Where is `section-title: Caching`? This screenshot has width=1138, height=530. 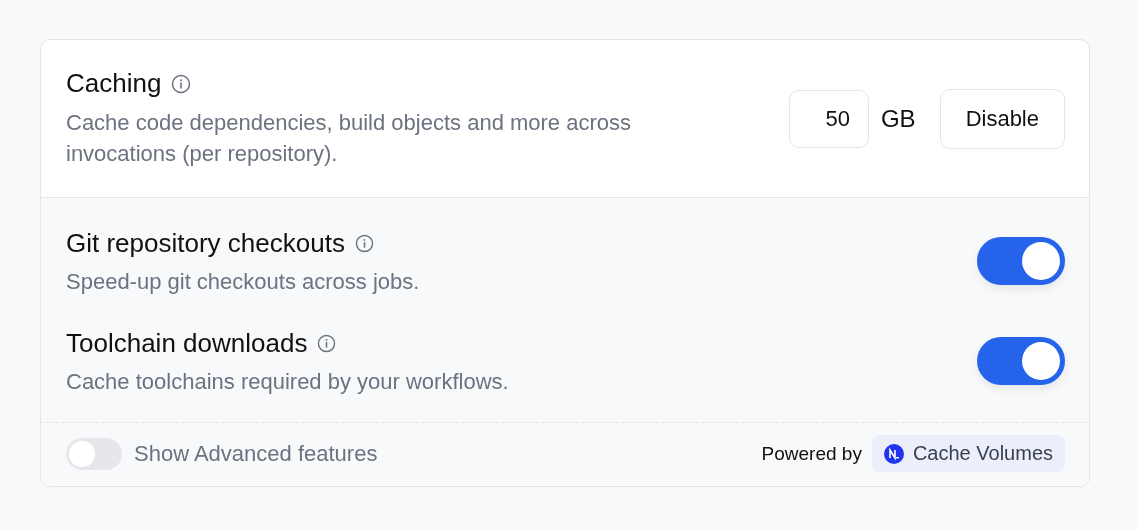 section-title: Caching is located at coordinates (114, 83).